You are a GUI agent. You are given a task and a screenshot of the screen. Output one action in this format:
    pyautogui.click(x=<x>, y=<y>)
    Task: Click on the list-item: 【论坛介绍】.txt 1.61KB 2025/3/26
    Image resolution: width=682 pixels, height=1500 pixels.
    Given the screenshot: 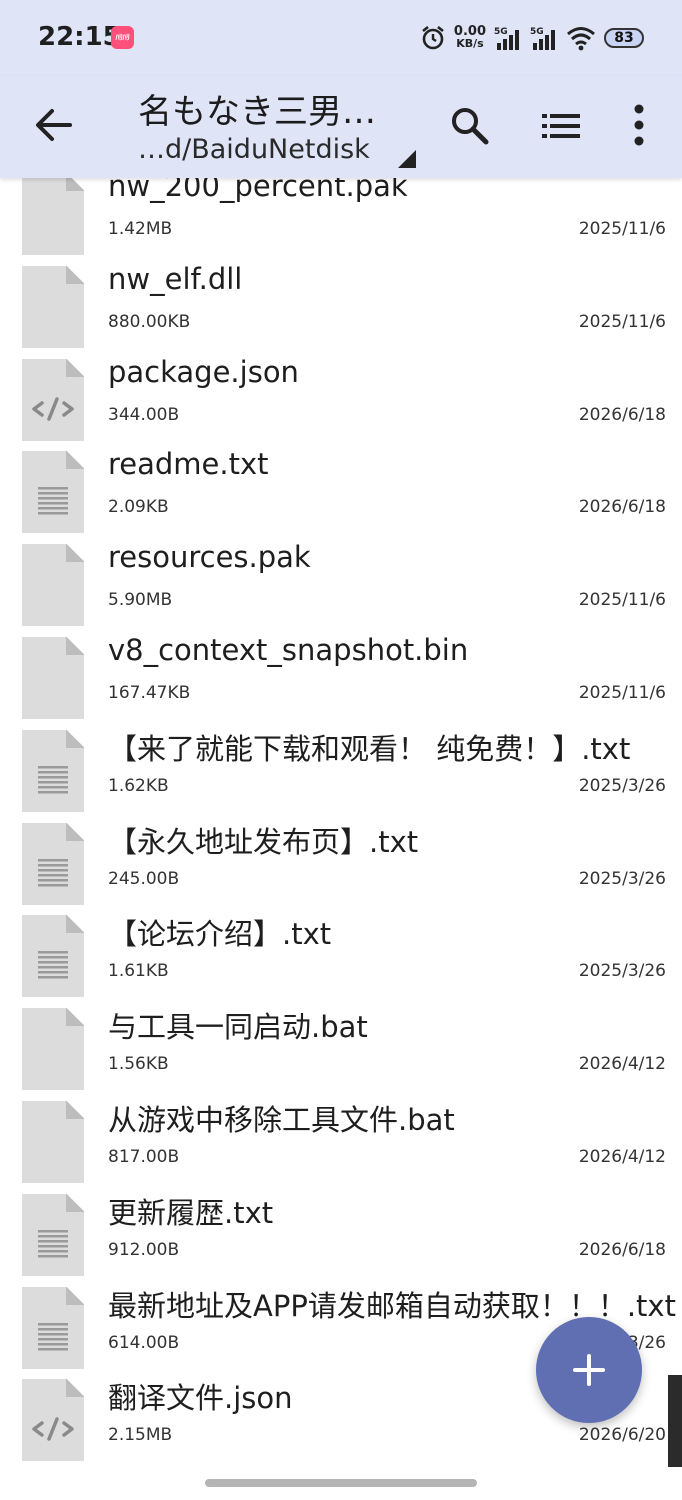 What is the action you would take?
    pyautogui.click(x=334, y=950)
    